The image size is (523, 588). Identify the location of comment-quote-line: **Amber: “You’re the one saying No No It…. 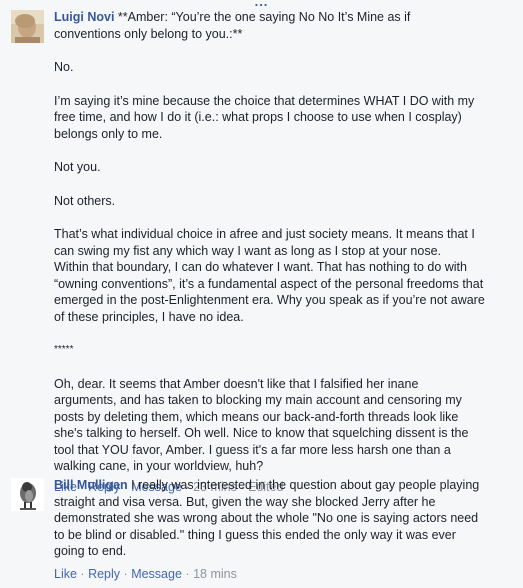
(262, 17).